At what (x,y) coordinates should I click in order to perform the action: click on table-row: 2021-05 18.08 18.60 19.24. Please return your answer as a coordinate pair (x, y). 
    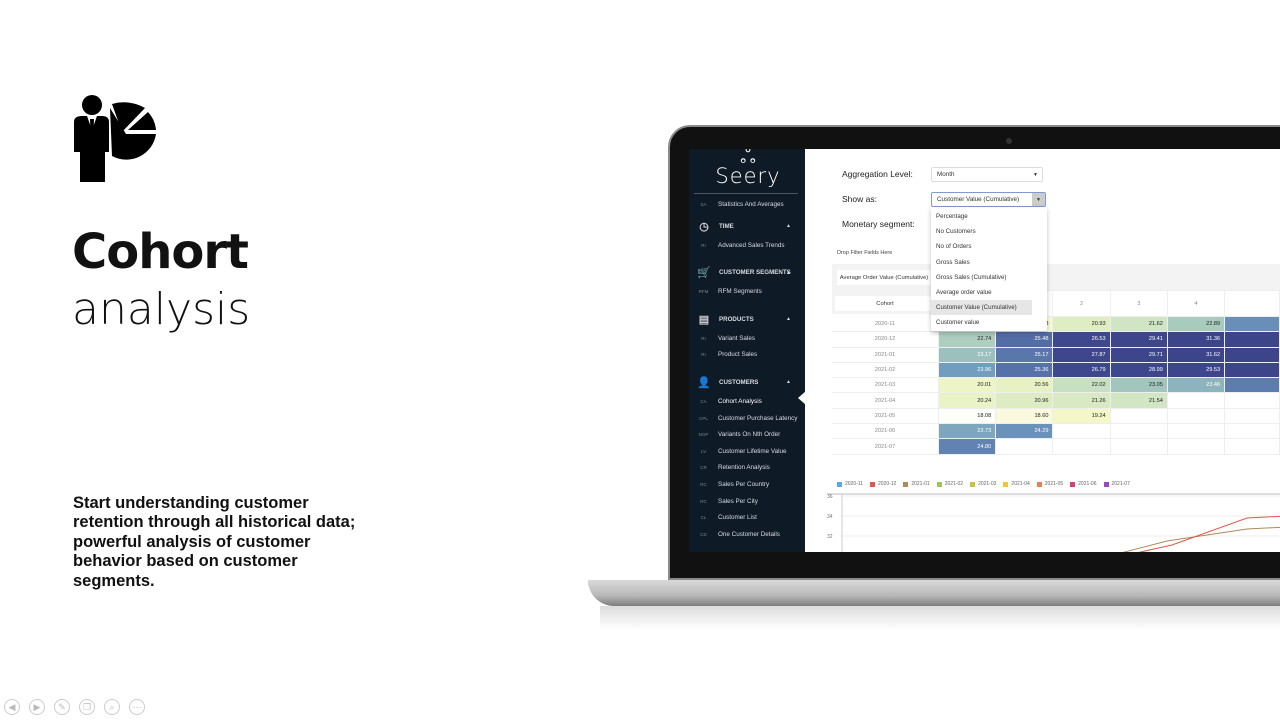
    Looking at the image, I should click on (1056, 416).